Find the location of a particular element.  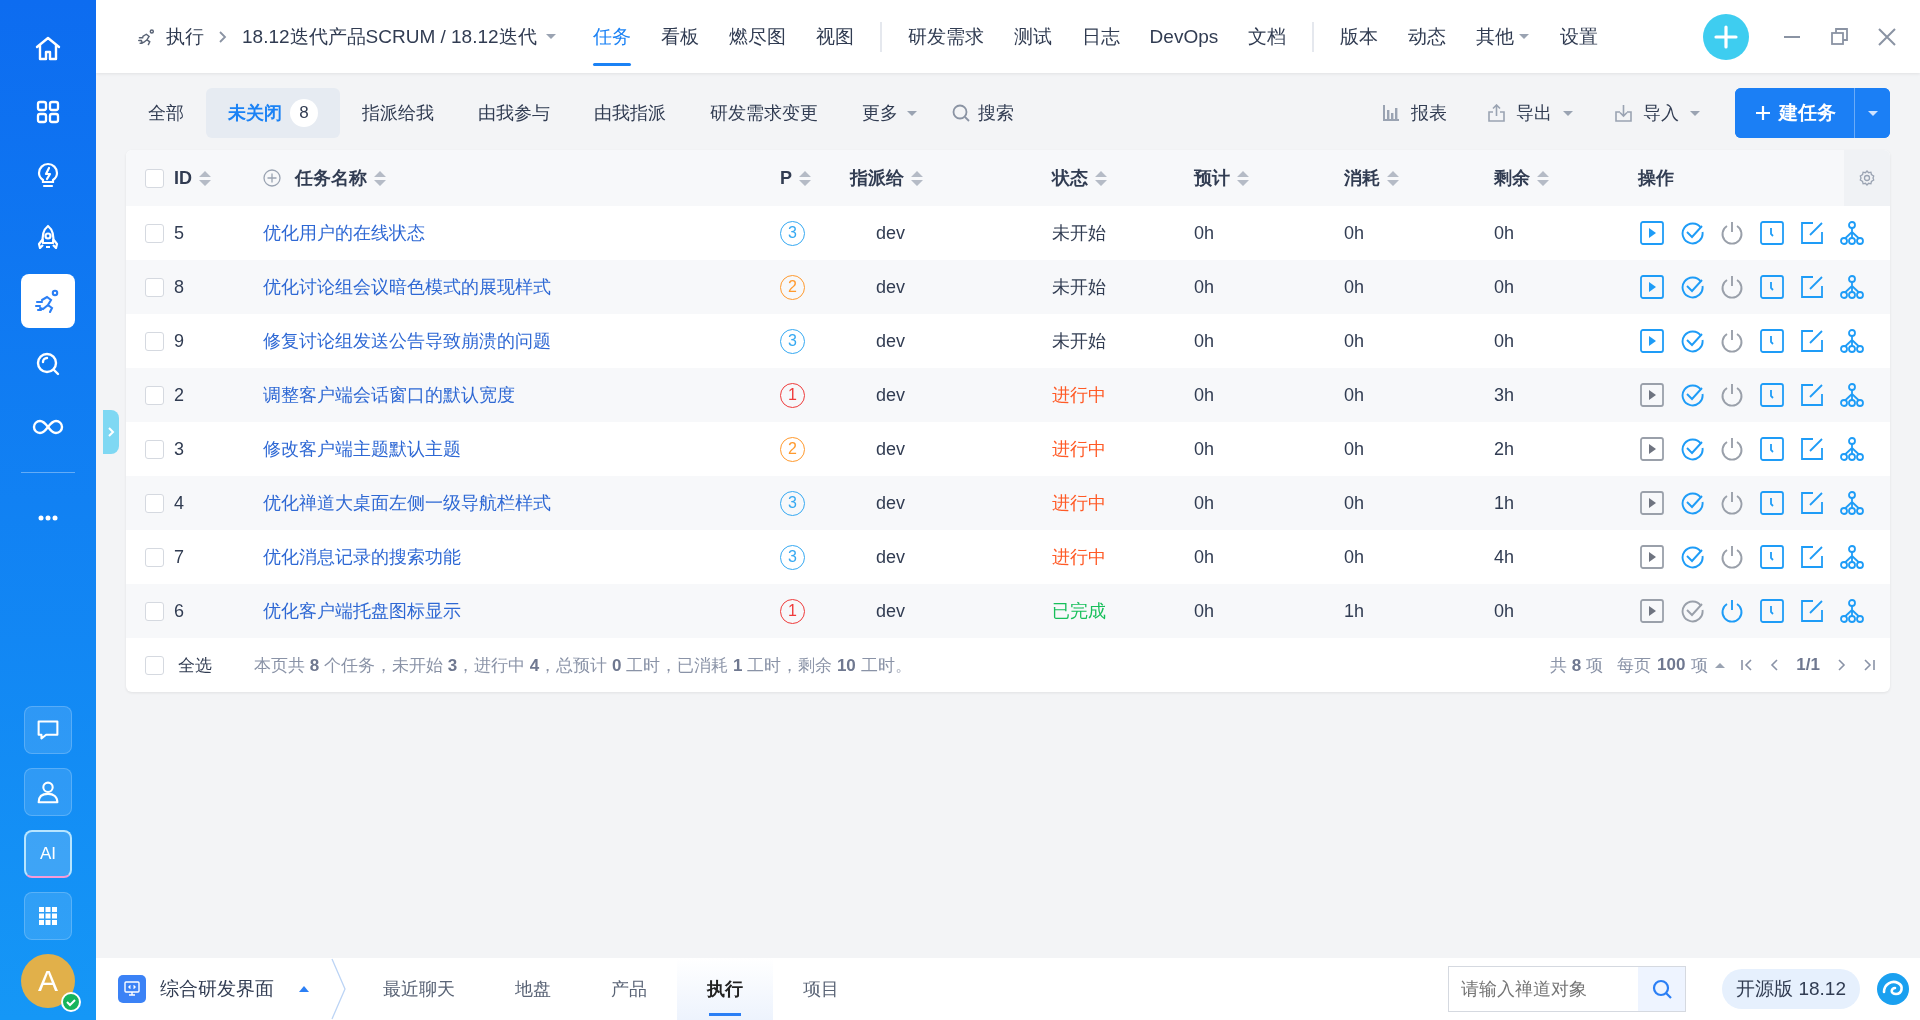

nav-tab: 视图 is located at coordinates (834, 36).